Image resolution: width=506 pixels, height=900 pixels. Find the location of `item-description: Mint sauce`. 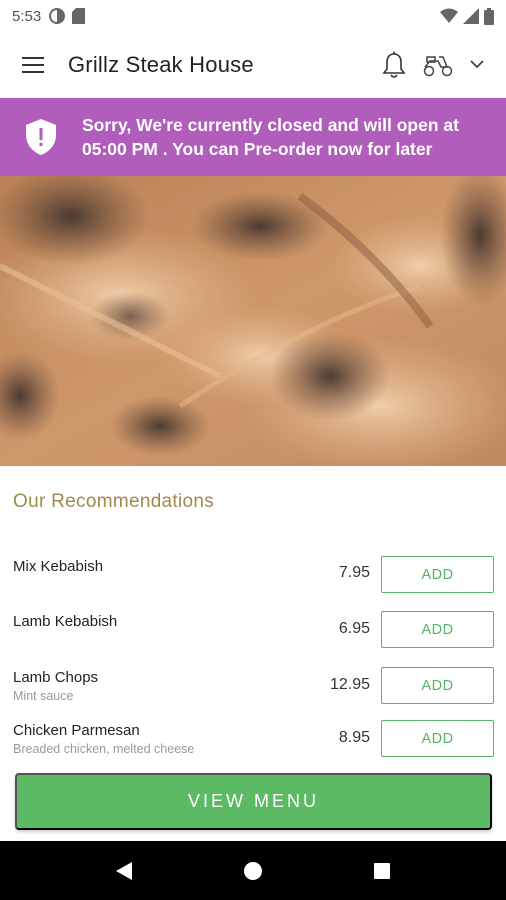

item-description: Mint sauce is located at coordinates (43, 696).